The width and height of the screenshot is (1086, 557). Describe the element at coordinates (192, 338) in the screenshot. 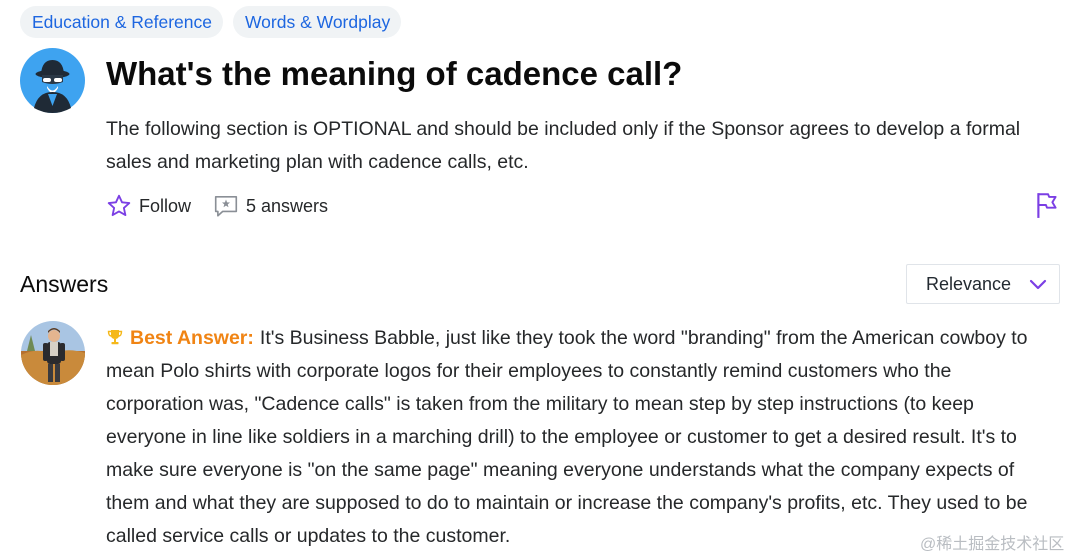

I see `best-answer-label: Best Answer:` at that location.